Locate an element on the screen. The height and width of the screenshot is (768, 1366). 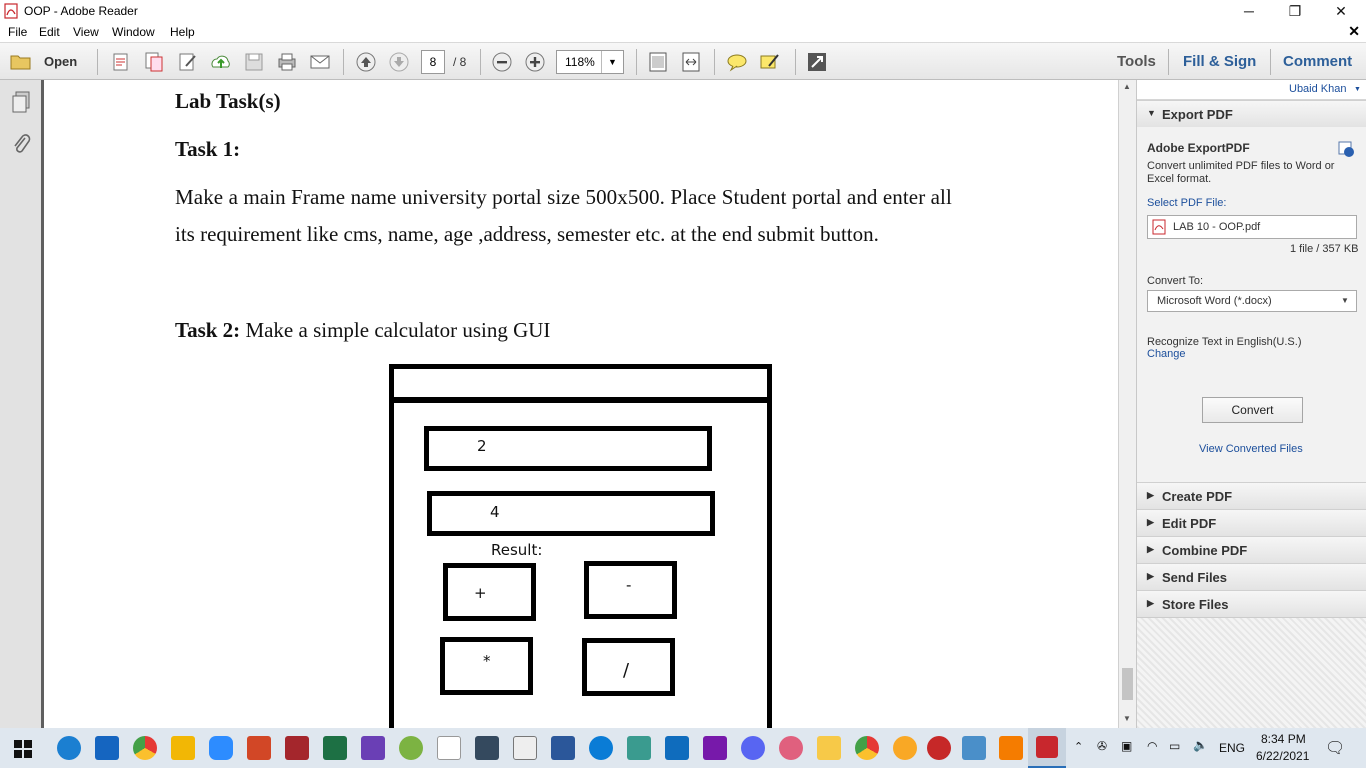
export-pdf-section-header: ▼ Export PDF is located at coordinates (1251, 113).